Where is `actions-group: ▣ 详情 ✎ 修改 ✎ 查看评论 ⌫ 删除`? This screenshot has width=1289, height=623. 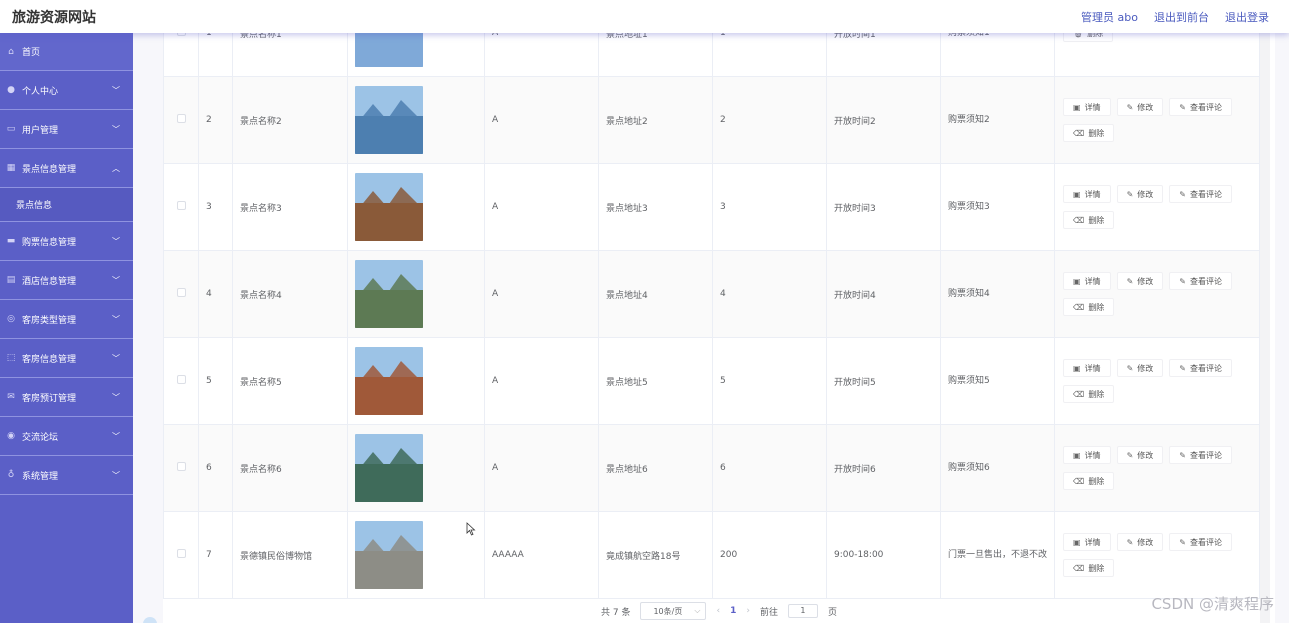 actions-group: ▣ 详情 ✎ 修改 ✎ 查看评论 ⌫ 删除 is located at coordinates (1158, 468).